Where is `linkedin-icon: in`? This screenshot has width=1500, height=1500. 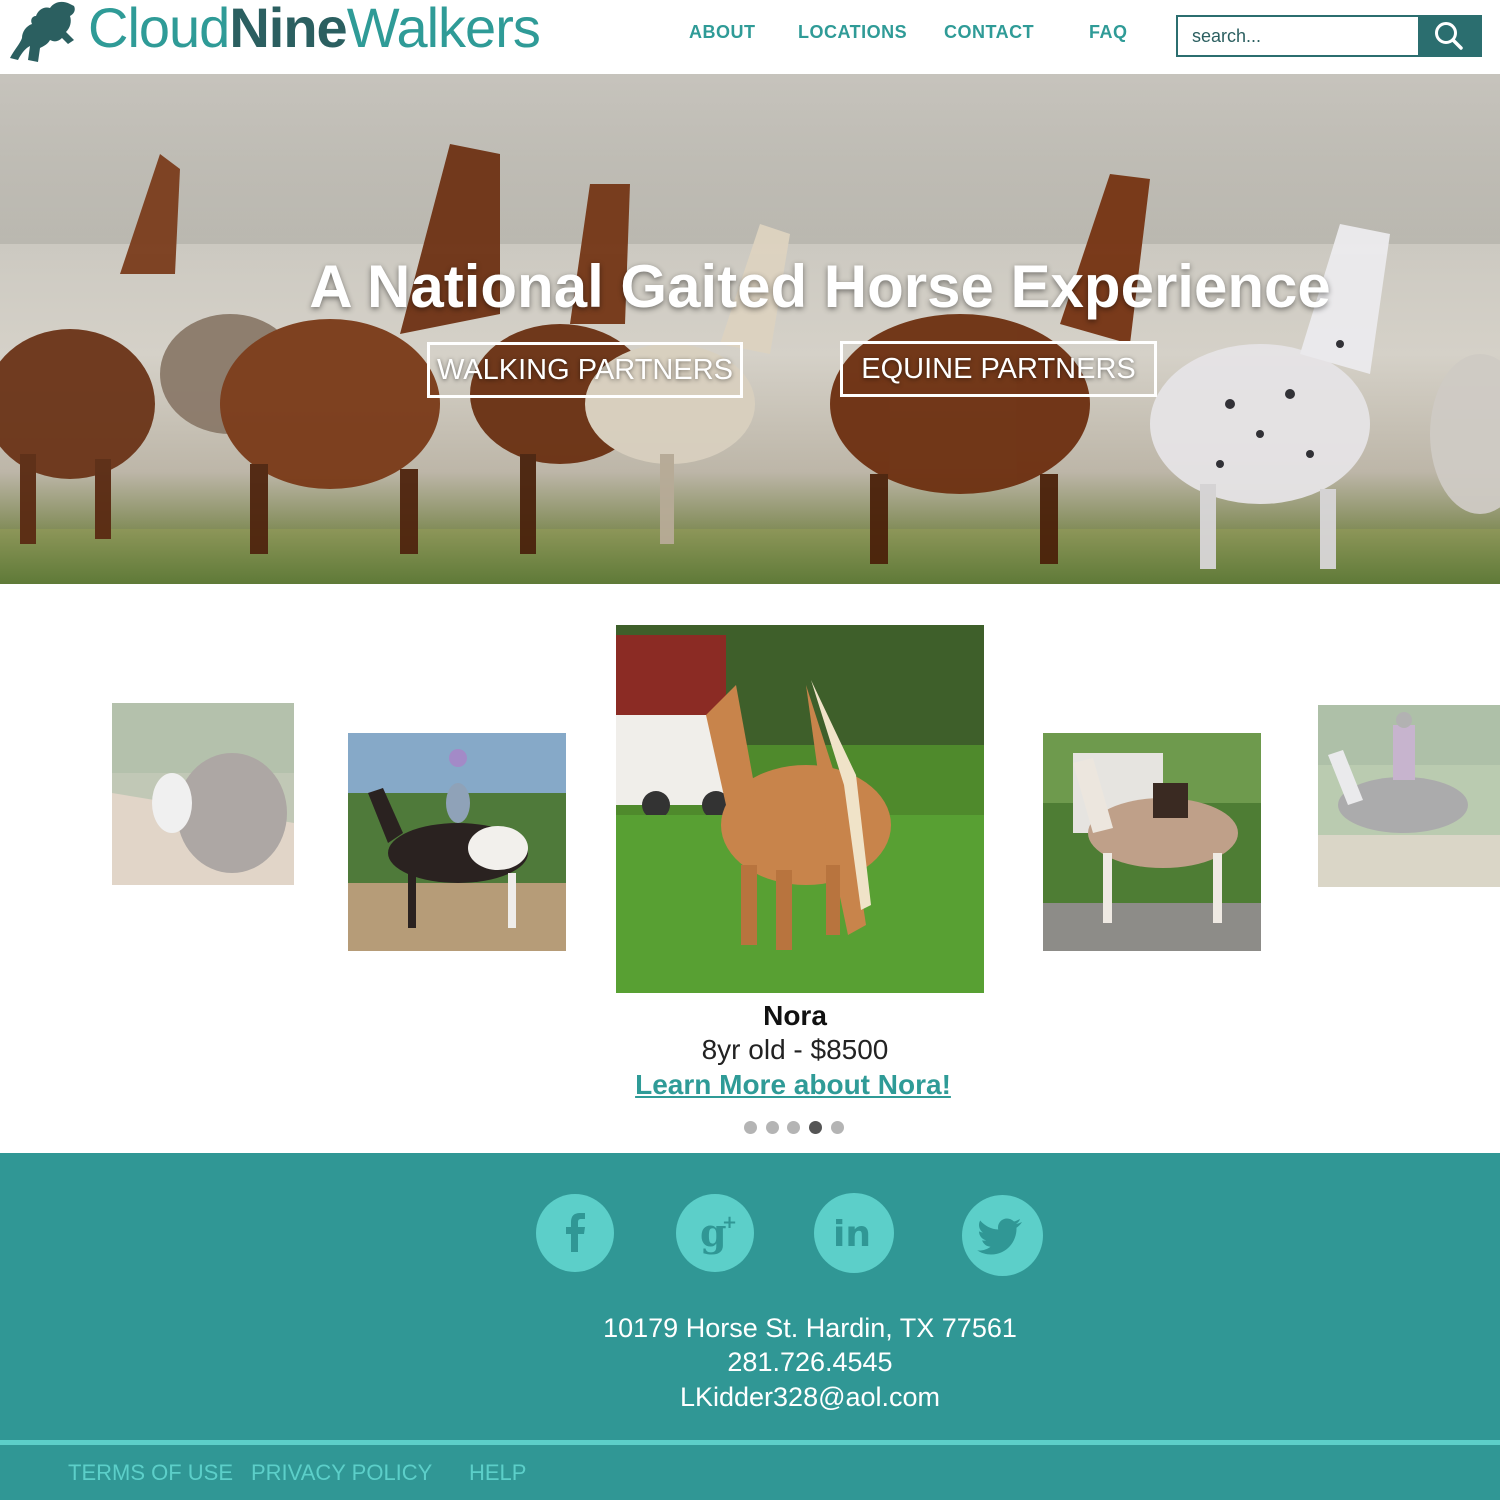
linkedin-icon: in is located at coordinates (852, 1234).